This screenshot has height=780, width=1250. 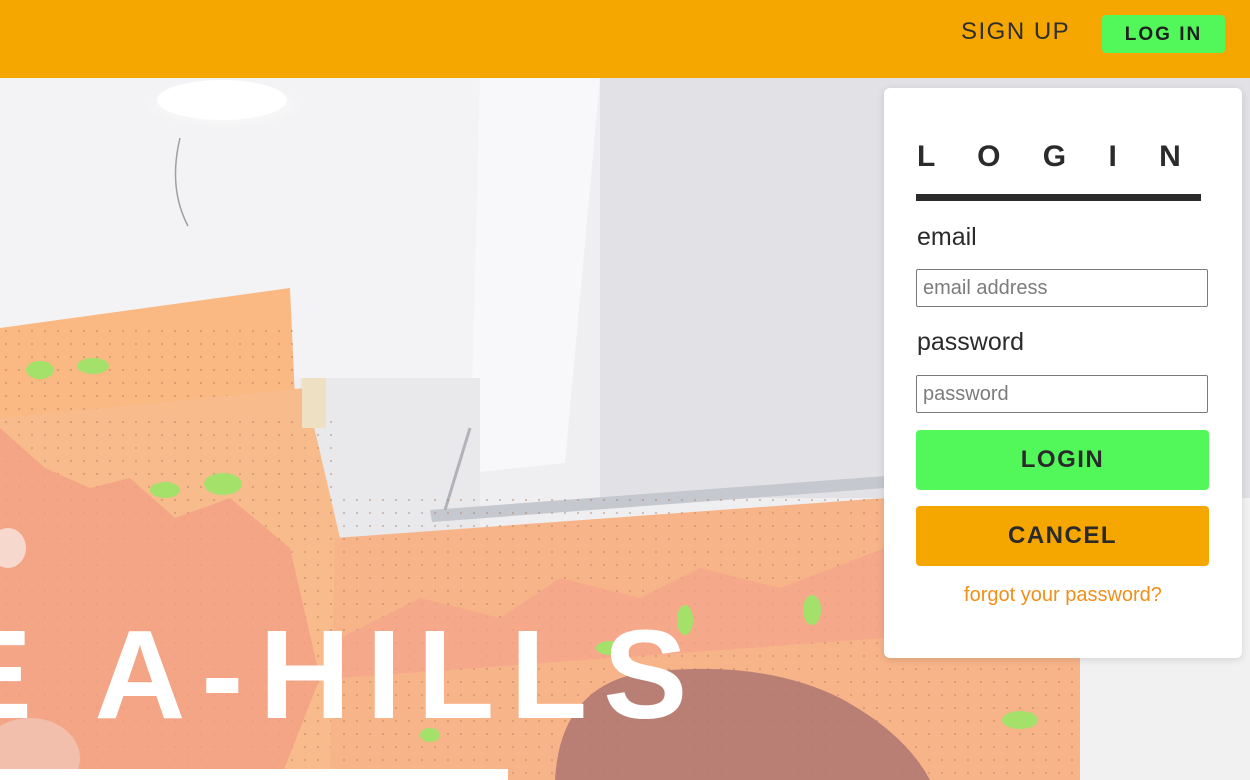 What do you see at coordinates (1062, 536) in the screenshot?
I see `cancel-button: CANCEL` at bounding box center [1062, 536].